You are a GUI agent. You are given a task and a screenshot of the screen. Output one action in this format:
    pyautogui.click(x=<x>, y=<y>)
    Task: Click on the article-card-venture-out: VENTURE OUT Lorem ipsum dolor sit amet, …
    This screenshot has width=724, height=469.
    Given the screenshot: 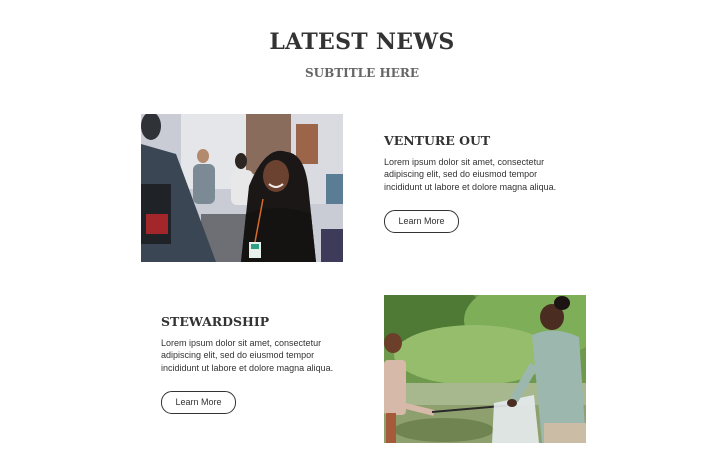 What is the action you would take?
    pyautogui.click(x=479, y=183)
    